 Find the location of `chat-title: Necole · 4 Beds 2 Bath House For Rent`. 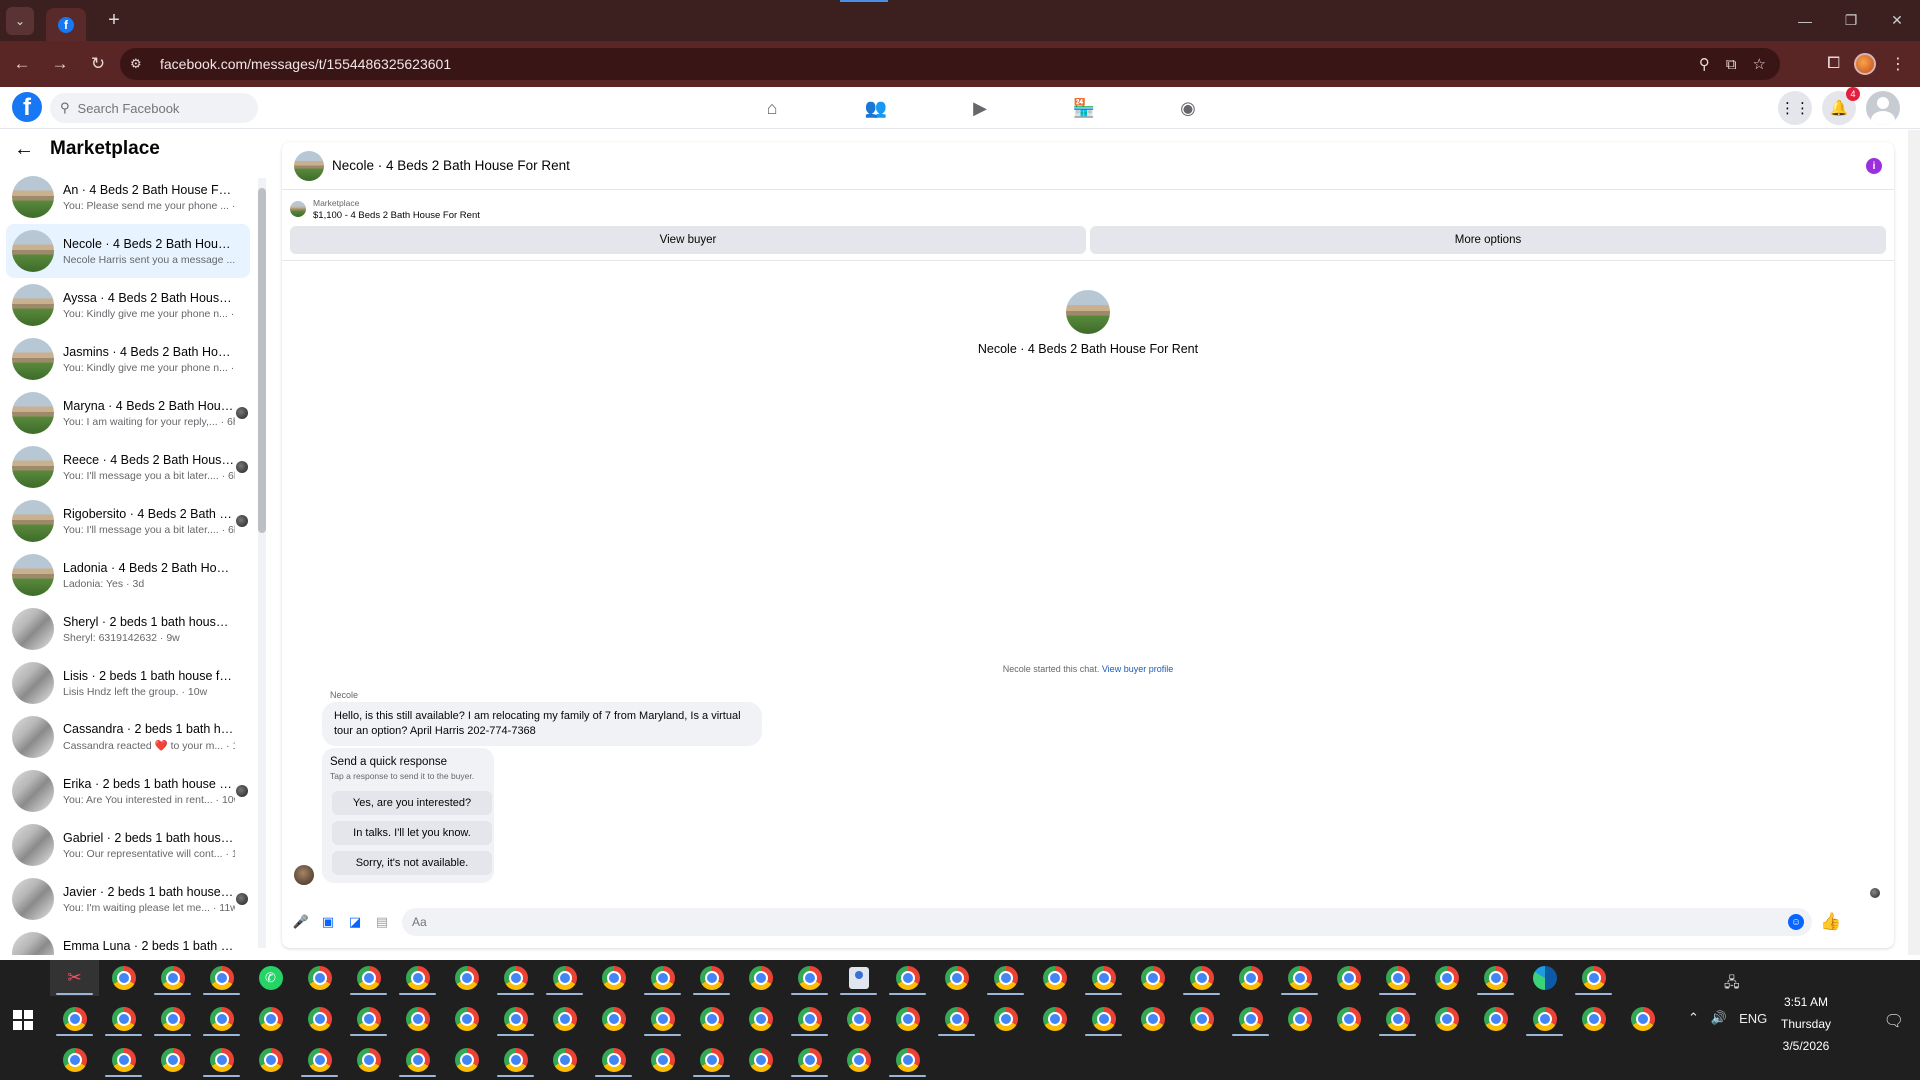

chat-title: Necole · 4 Beds 2 Bath House For Rent is located at coordinates (451, 165).